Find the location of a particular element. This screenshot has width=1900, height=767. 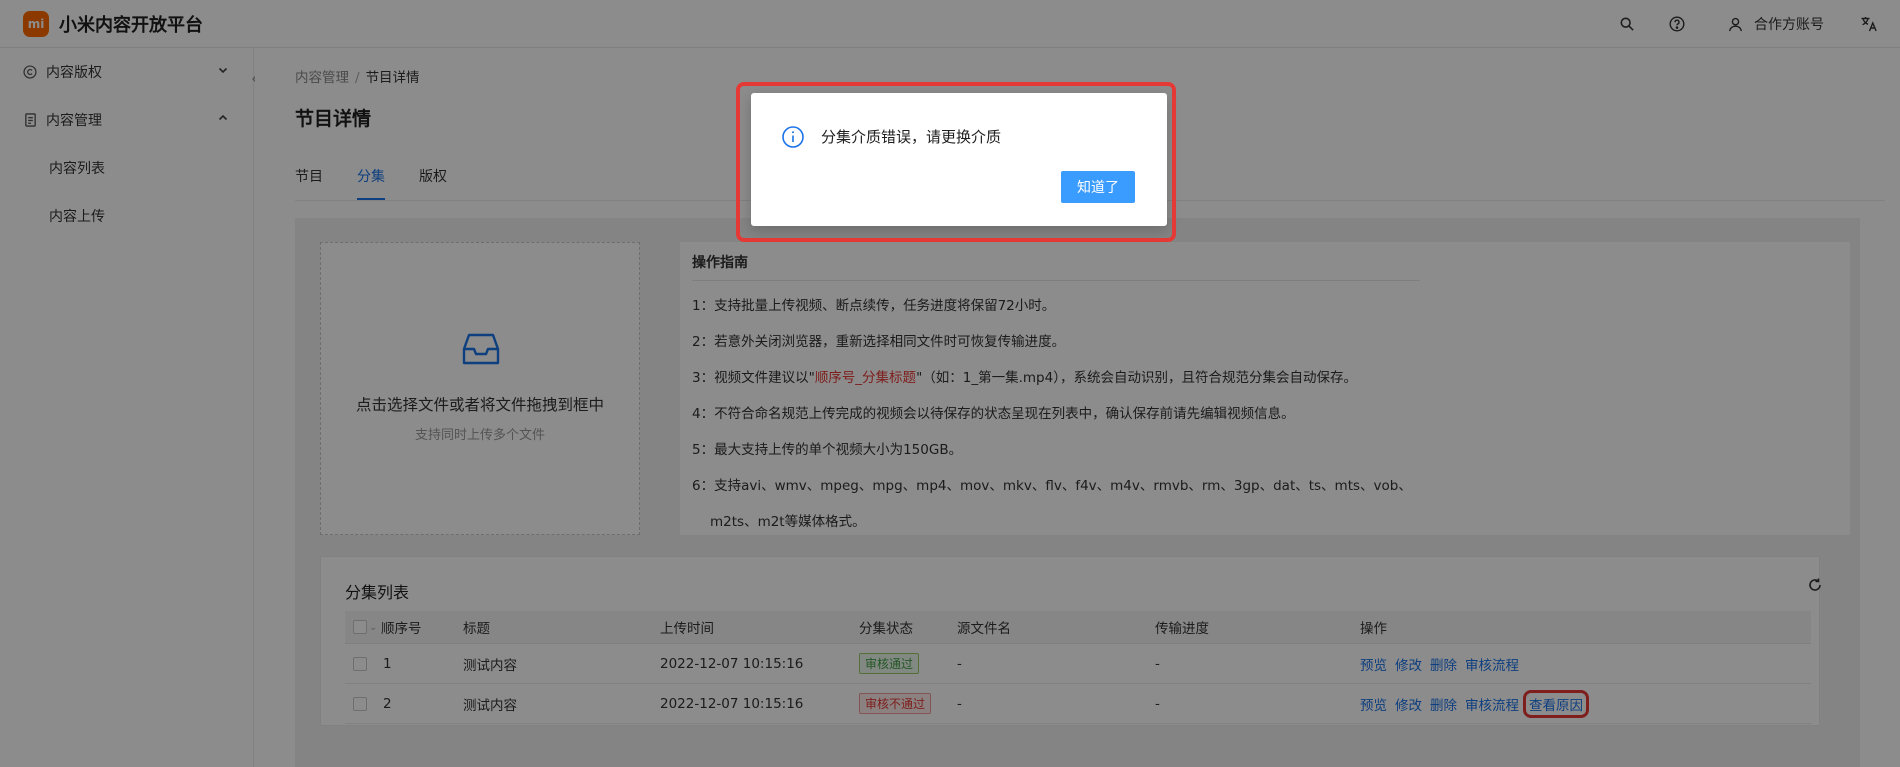

dialog-highlight-frame is located at coordinates (956, 162).